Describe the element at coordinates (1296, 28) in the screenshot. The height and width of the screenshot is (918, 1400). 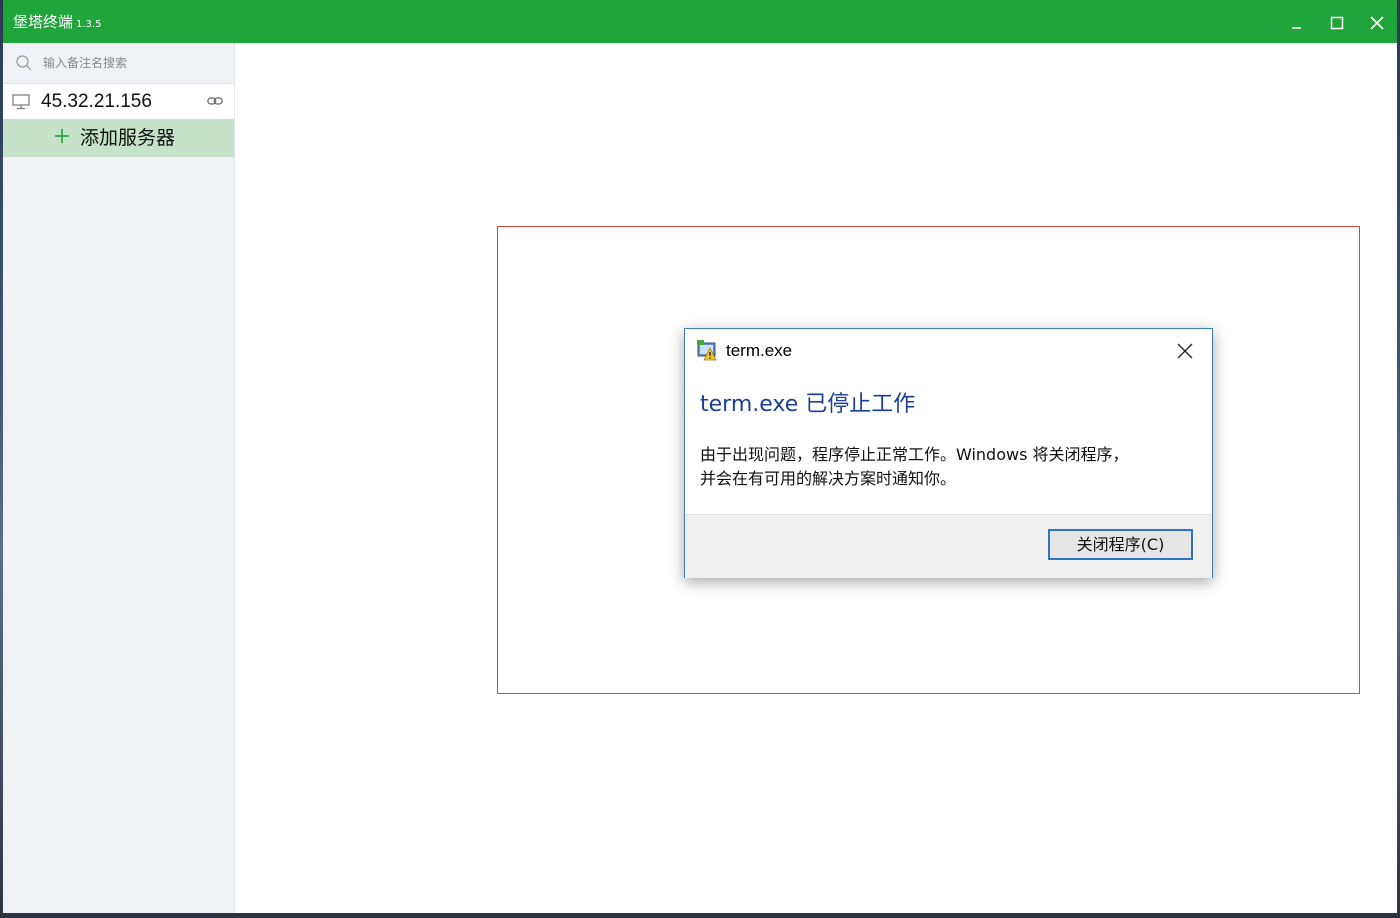
I see `minimize-icon` at that location.